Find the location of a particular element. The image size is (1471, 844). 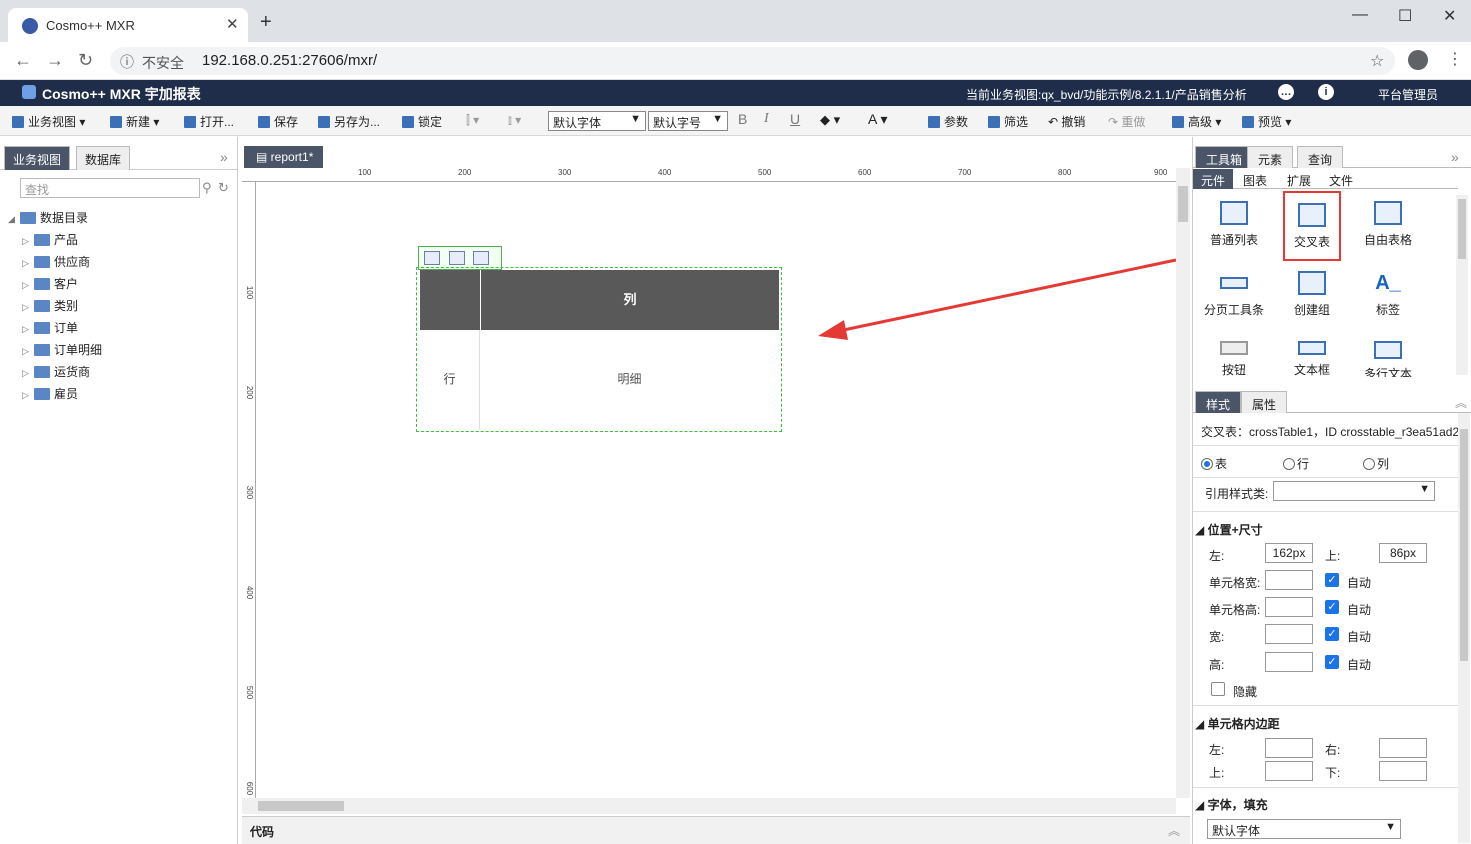

info-icon: ⓘ is located at coordinates (127, 62).